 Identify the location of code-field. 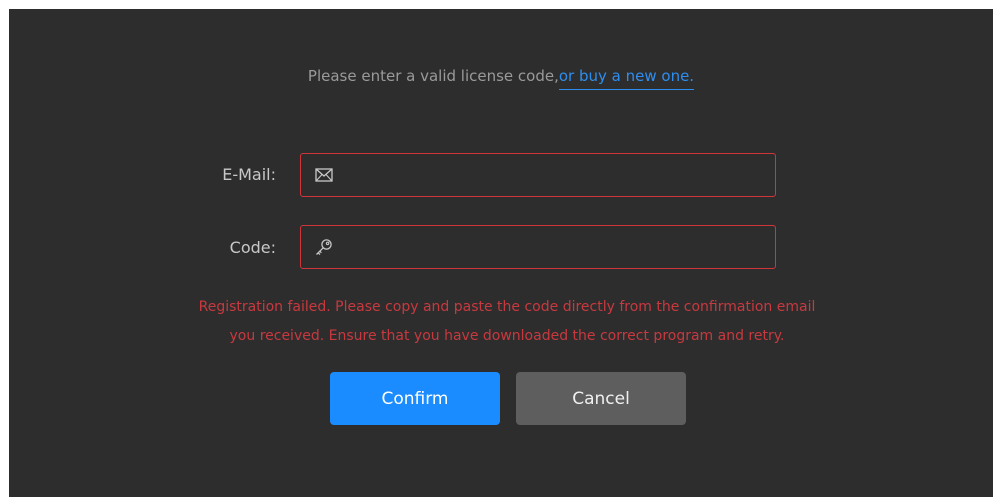
(538, 247).